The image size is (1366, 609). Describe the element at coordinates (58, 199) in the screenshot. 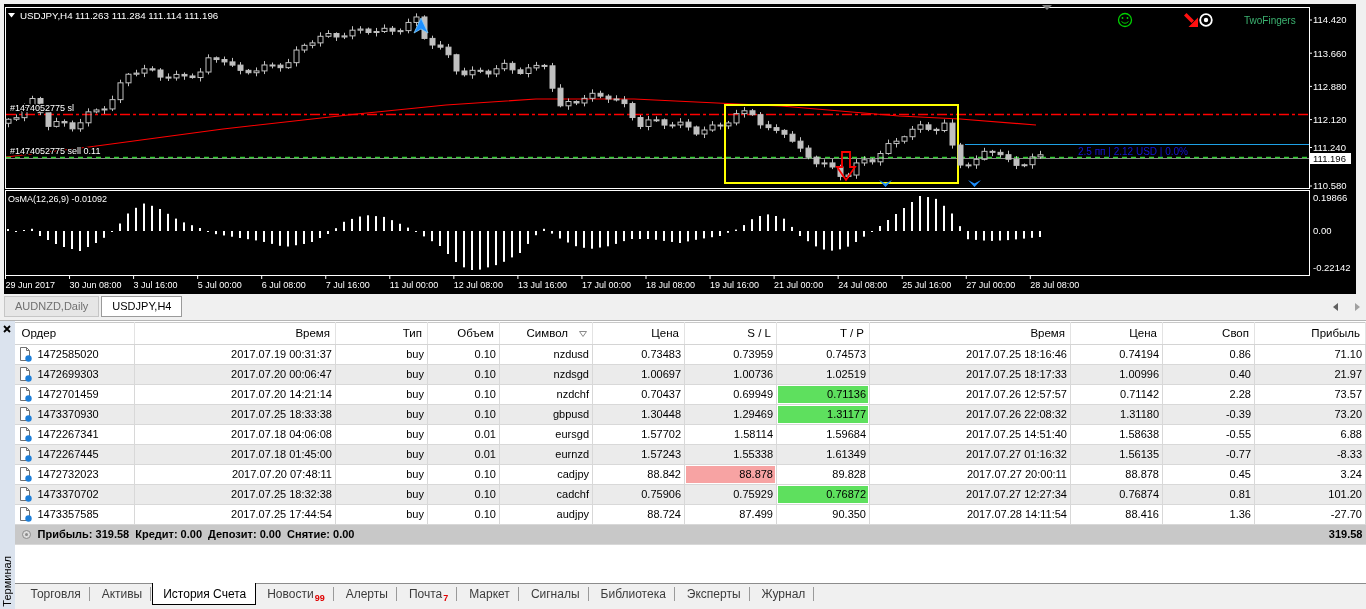

I see `indicator-label: OsMA(12,26,9) -0.01092` at that location.